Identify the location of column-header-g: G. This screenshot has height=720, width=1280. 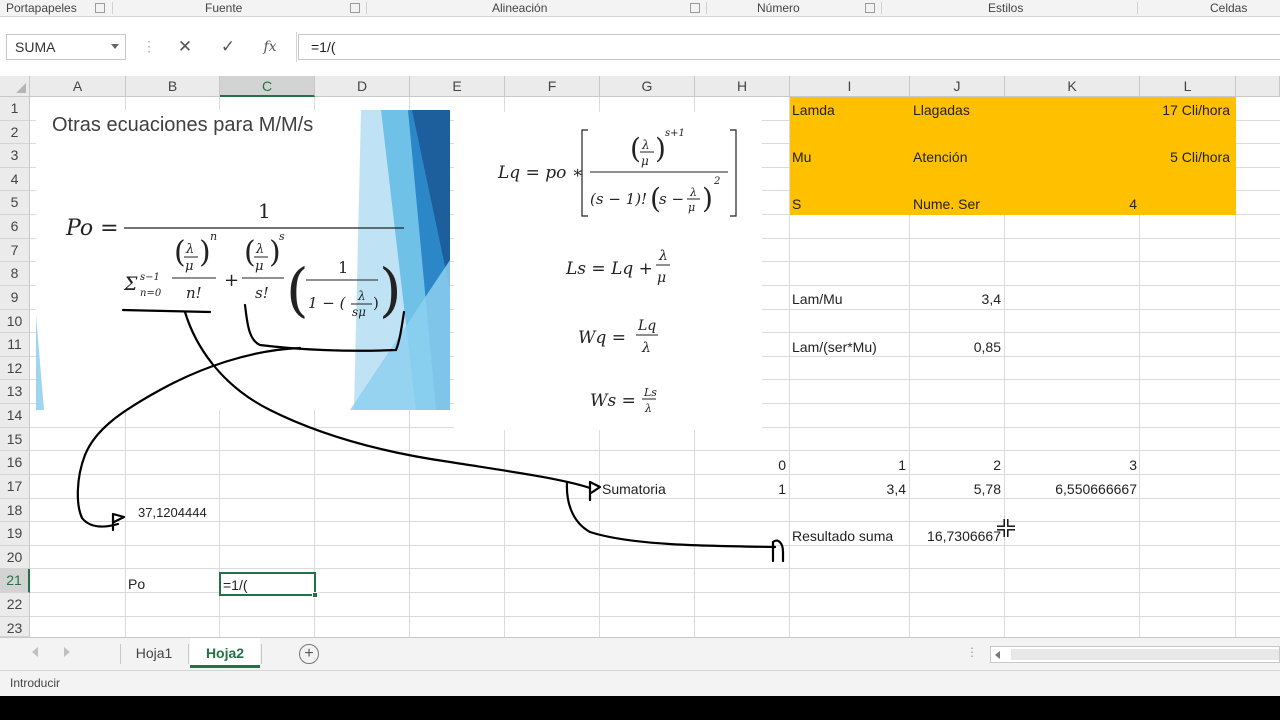
(647, 86).